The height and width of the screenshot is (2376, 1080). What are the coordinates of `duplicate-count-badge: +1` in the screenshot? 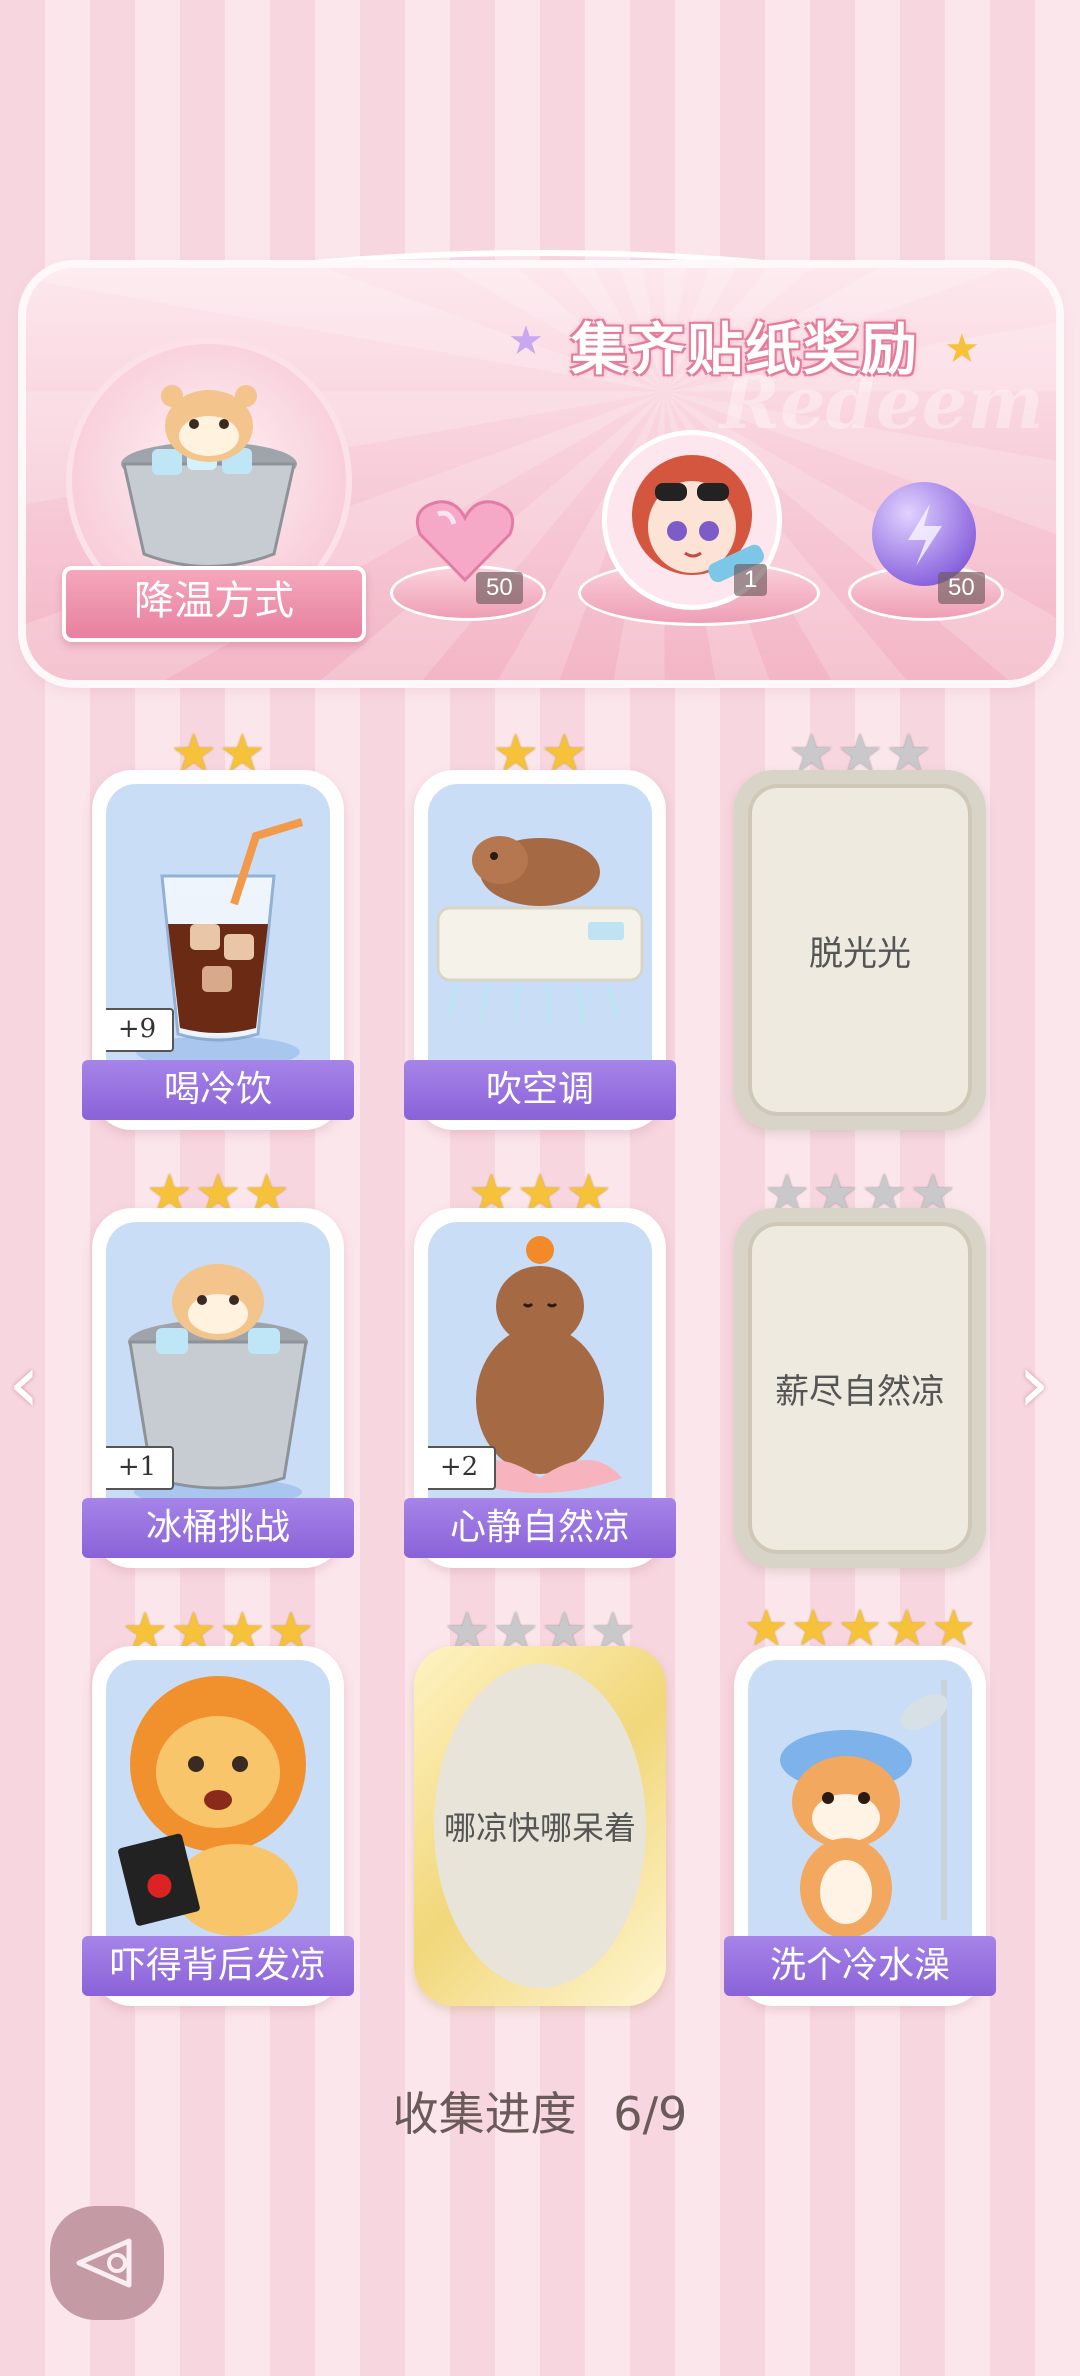 It's located at (140, 1468).